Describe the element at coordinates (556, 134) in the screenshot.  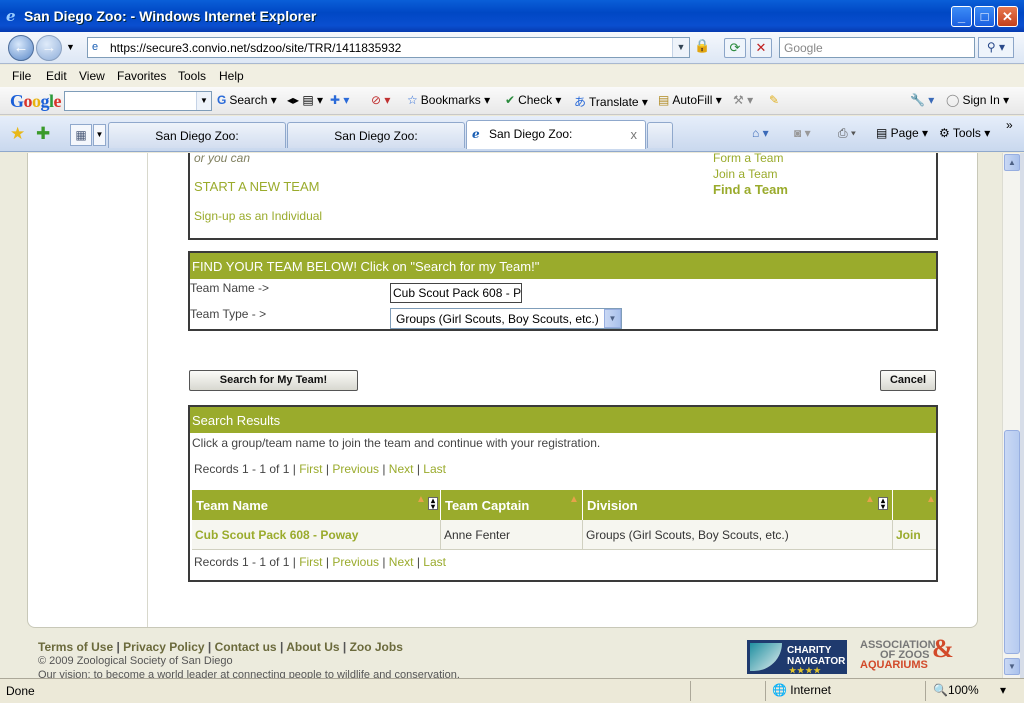
I see `tab-3-active: e San Diego Zoo: x` at that location.